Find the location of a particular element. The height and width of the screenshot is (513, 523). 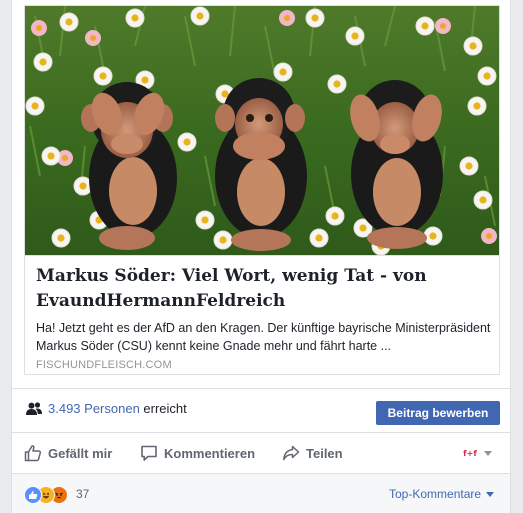

comment-icon is located at coordinates (149, 453).